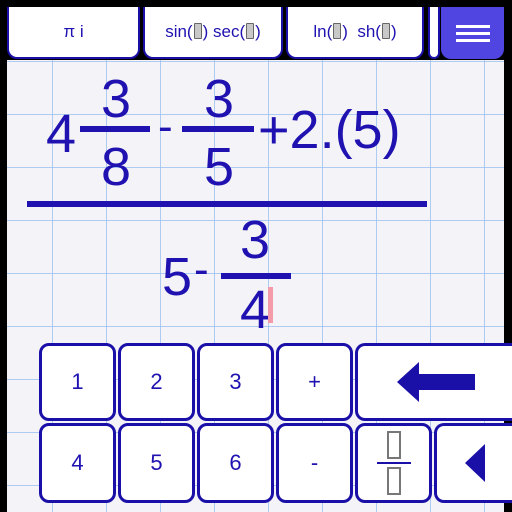 The width and height of the screenshot is (512, 512). I want to click on tab-constants-label: π i, so click(73, 31).